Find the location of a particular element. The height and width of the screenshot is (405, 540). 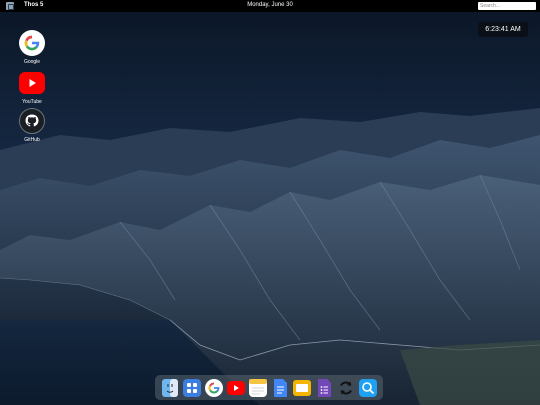

search-icon is located at coordinates (368, 387).